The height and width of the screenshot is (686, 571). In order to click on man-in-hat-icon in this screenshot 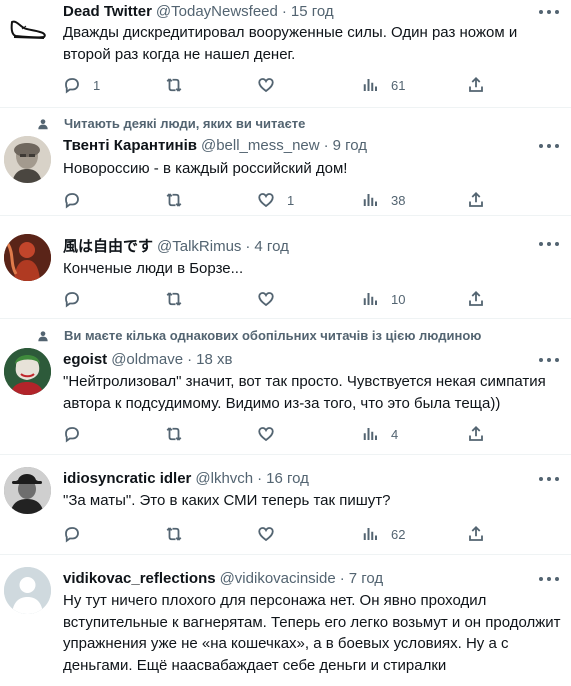, I will do `click(27, 490)`.